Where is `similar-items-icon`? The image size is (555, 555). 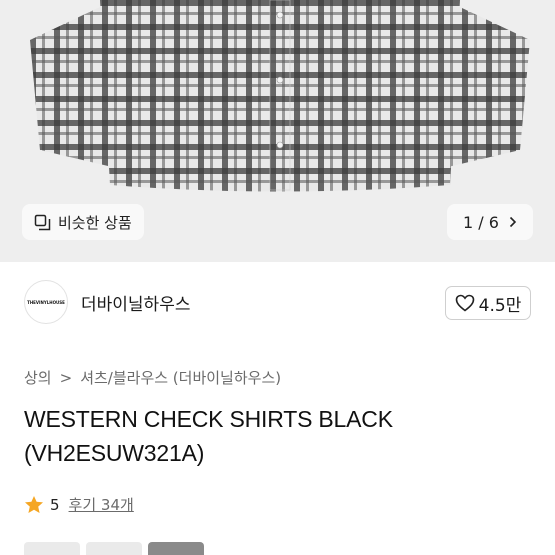 similar-items-icon is located at coordinates (42, 222).